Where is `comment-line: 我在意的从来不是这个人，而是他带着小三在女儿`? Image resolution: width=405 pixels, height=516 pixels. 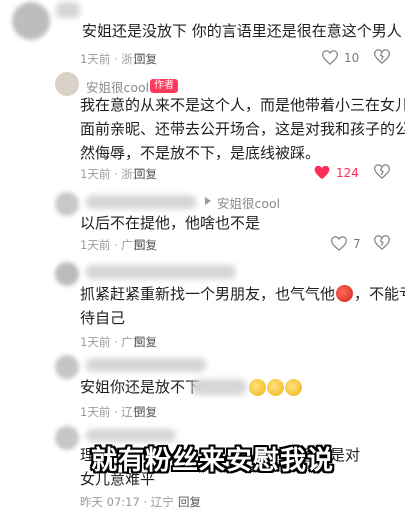
comment-line: 我在意的从来不是这个人，而是他带着小三在女儿 is located at coordinates (242, 105).